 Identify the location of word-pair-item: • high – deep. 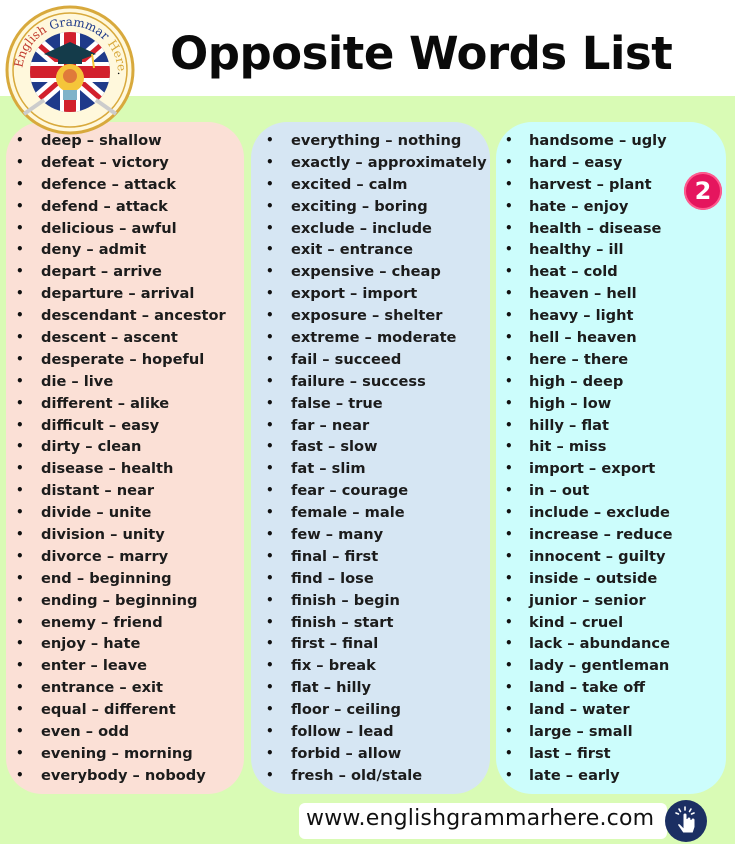
(611, 382).